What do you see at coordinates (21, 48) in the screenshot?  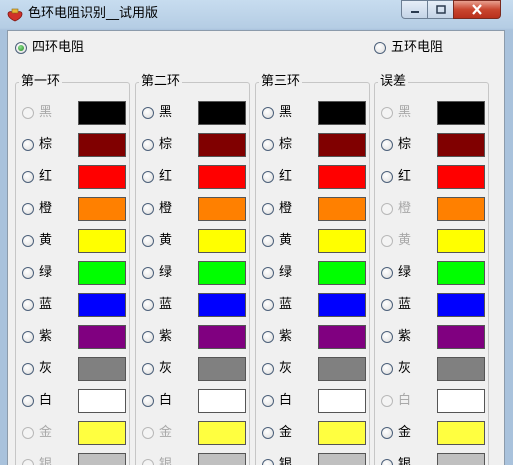 I see `four-band-radio` at bounding box center [21, 48].